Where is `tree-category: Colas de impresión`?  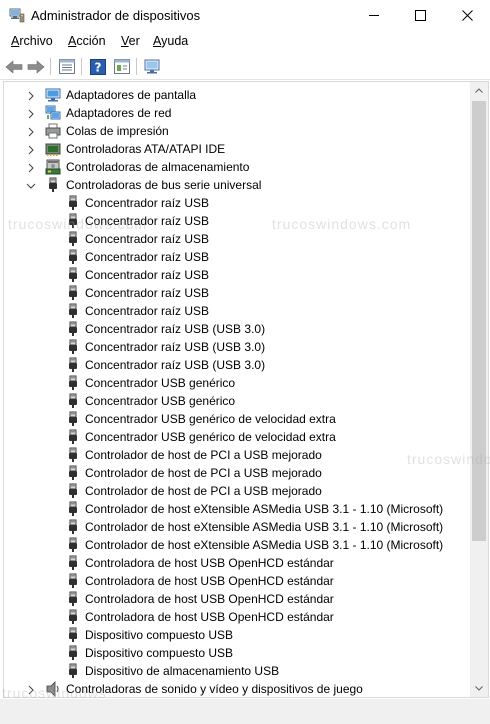
tree-category: Colas de impresión is located at coordinates (237, 131).